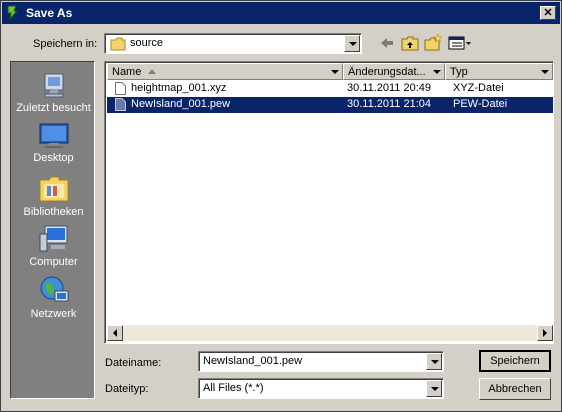 The width and height of the screenshot is (562, 412). Describe the element at coordinates (127, 72) in the screenshot. I see `column-name-label: Name` at that location.